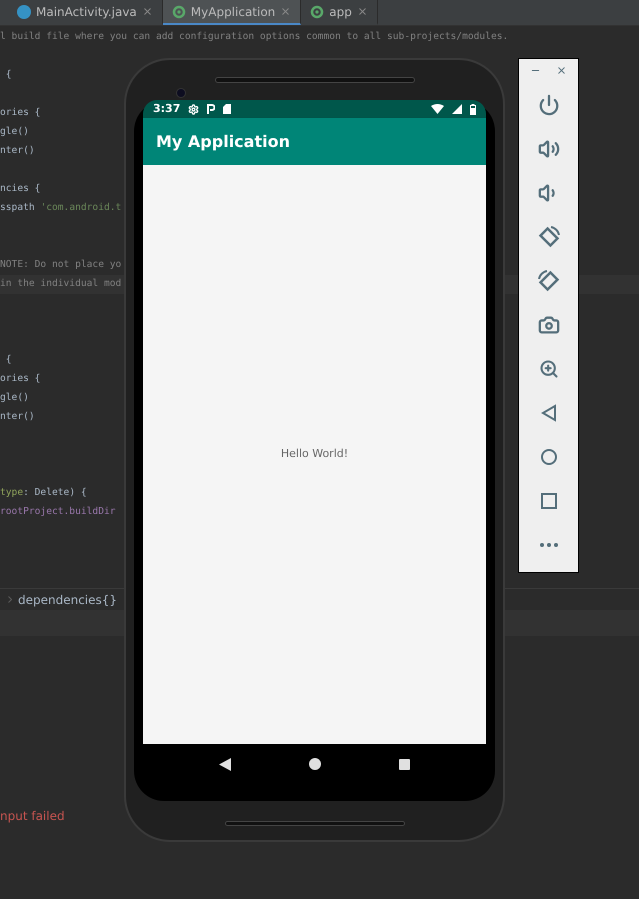  What do you see at coordinates (223, 141) in the screenshot?
I see `app-title: My Application` at bounding box center [223, 141].